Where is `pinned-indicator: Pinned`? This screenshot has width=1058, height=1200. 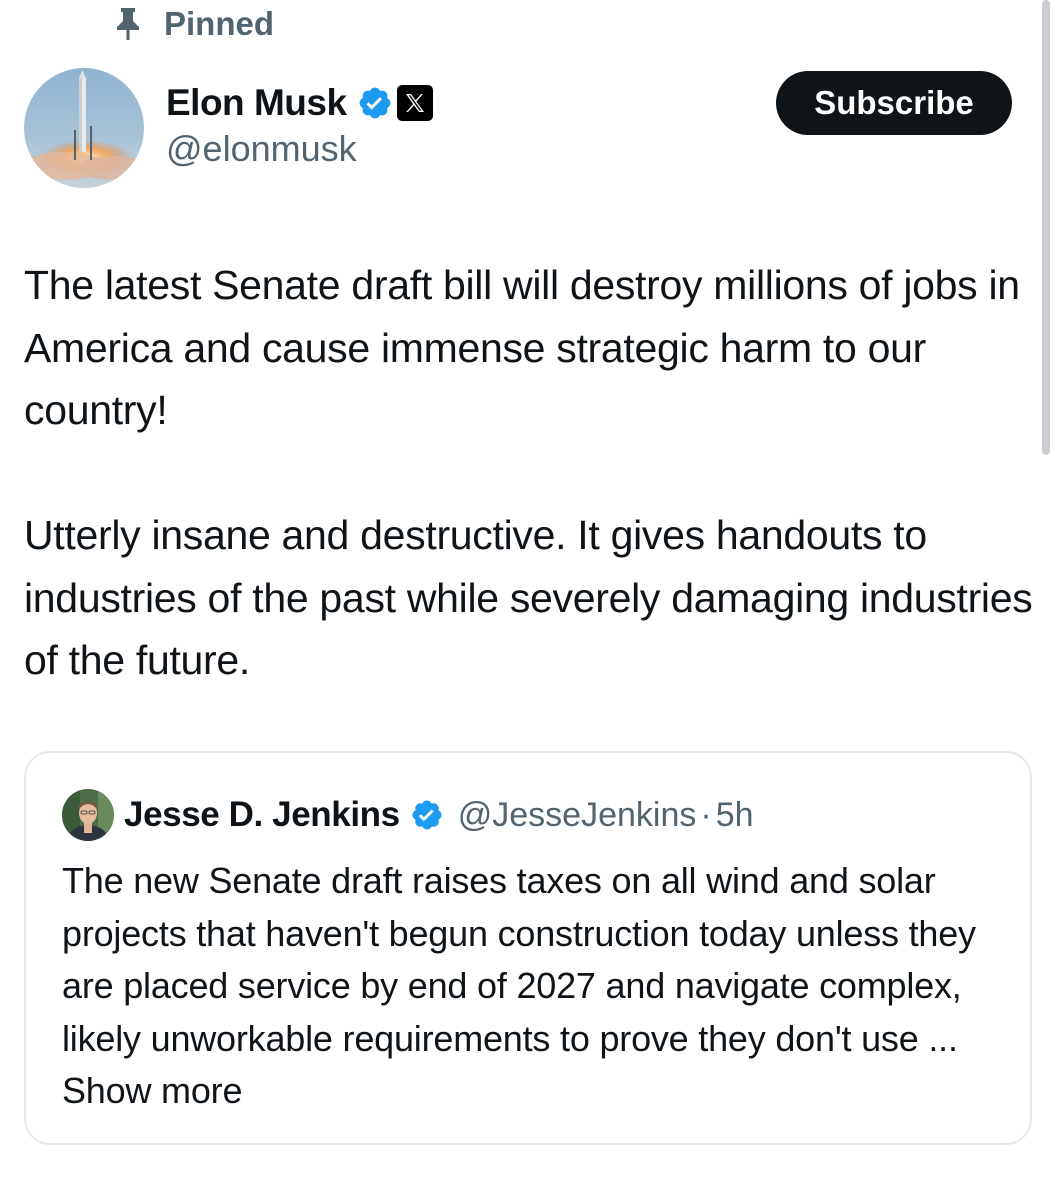
pinned-indicator: Pinned is located at coordinates (193, 24).